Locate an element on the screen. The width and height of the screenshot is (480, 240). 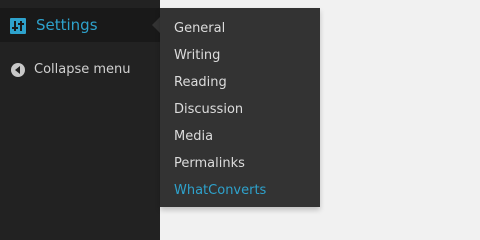
submenu-item-reading: Reading is located at coordinates (240, 82).